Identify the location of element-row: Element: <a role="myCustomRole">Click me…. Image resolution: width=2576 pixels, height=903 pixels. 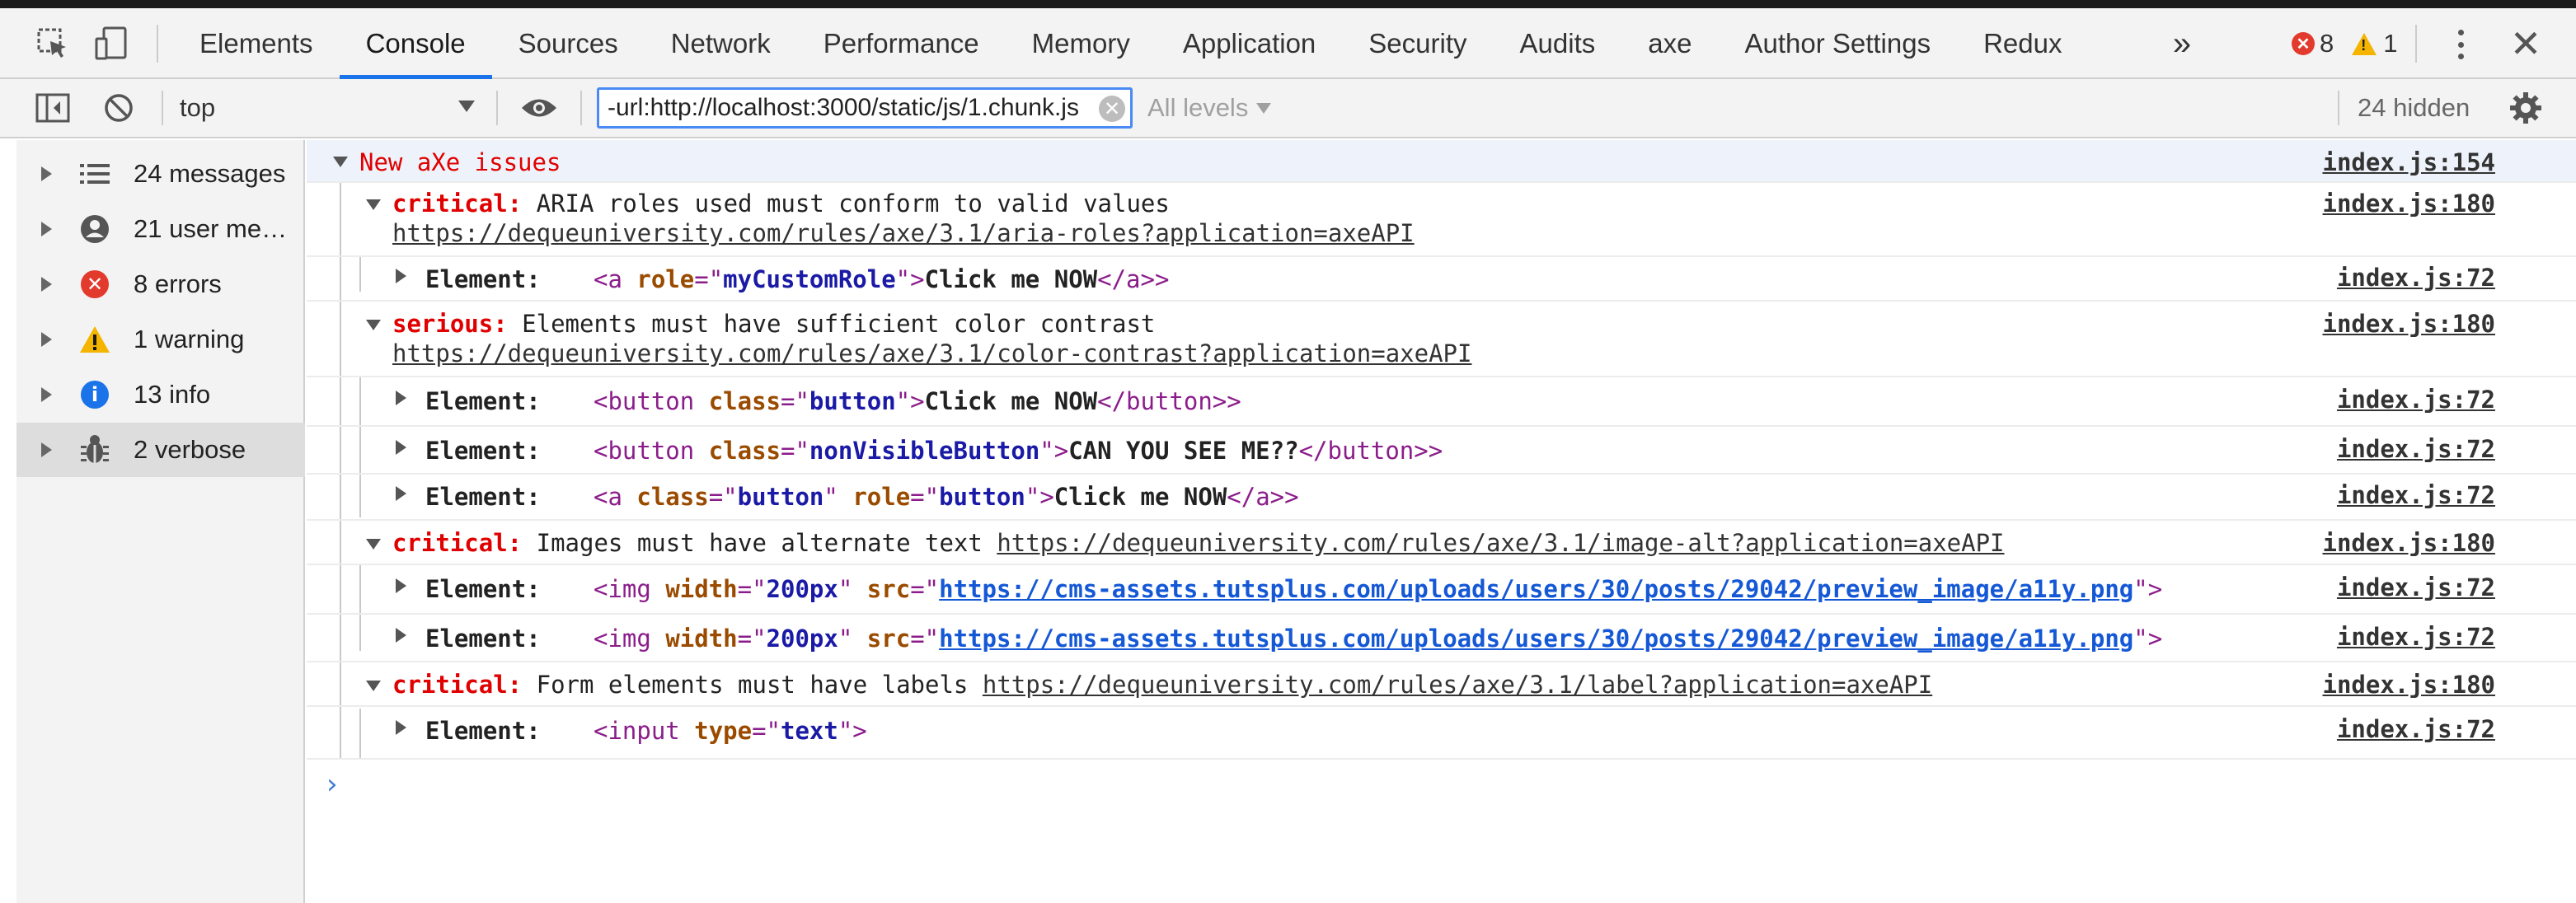
(1442, 278).